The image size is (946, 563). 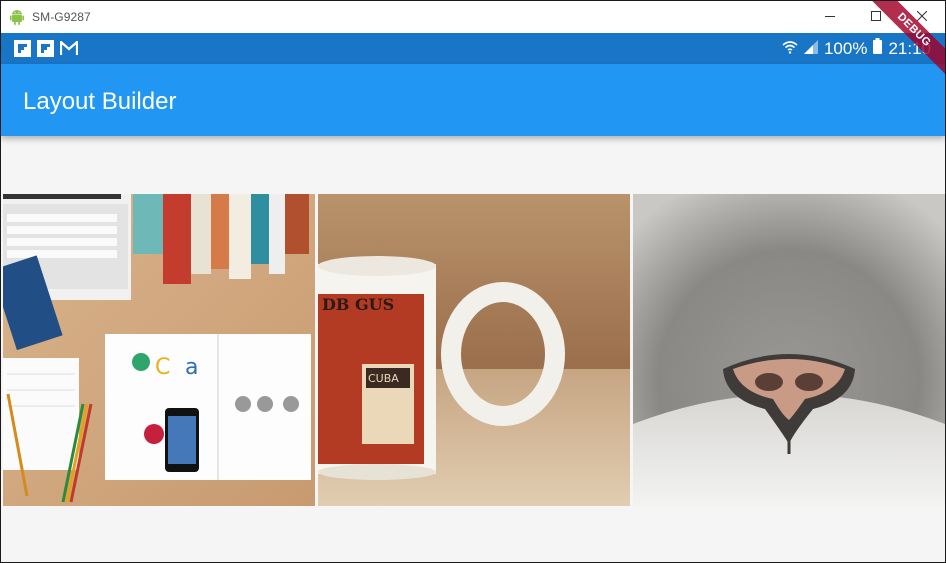 I want to click on app-bar: Layout Builder, so click(x=473, y=100).